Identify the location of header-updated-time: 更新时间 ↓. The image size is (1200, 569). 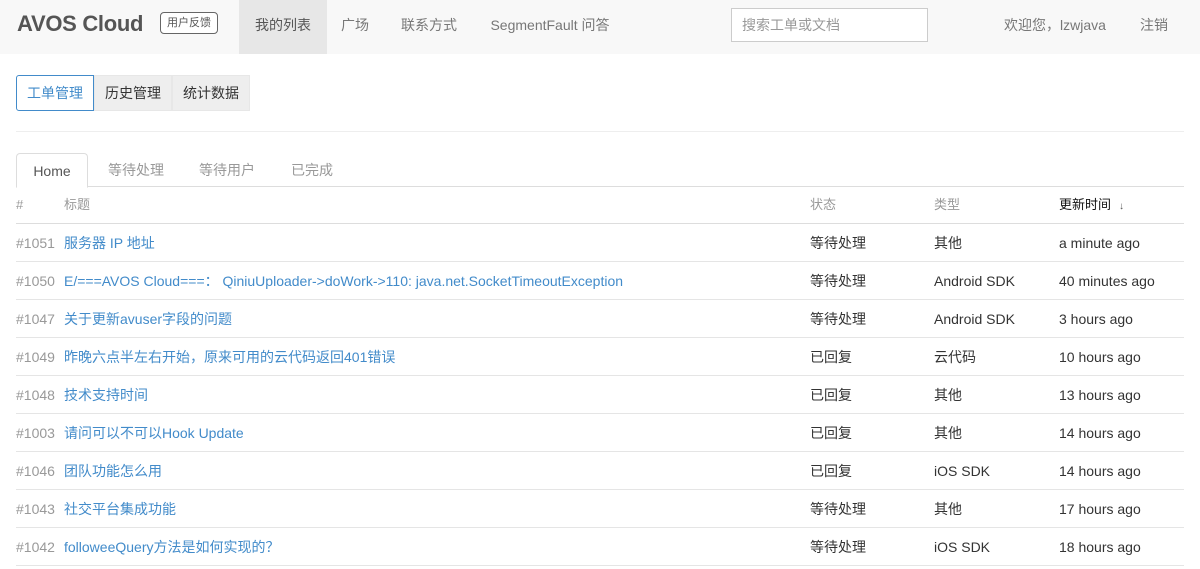
(1091, 206).